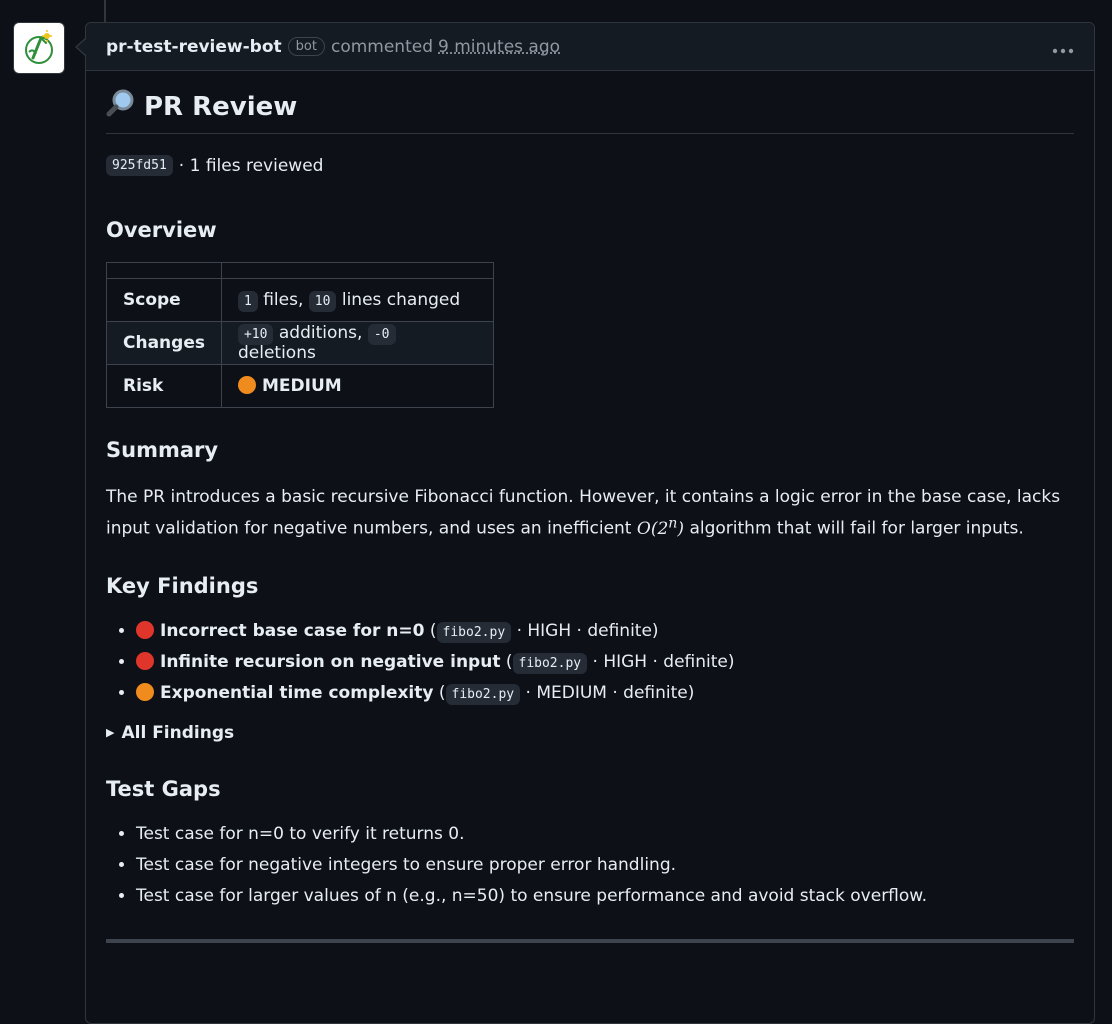 The width and height of the screenshot is (1112, 1024). I want to click on deletions-text: deletions, so click(276, 353).